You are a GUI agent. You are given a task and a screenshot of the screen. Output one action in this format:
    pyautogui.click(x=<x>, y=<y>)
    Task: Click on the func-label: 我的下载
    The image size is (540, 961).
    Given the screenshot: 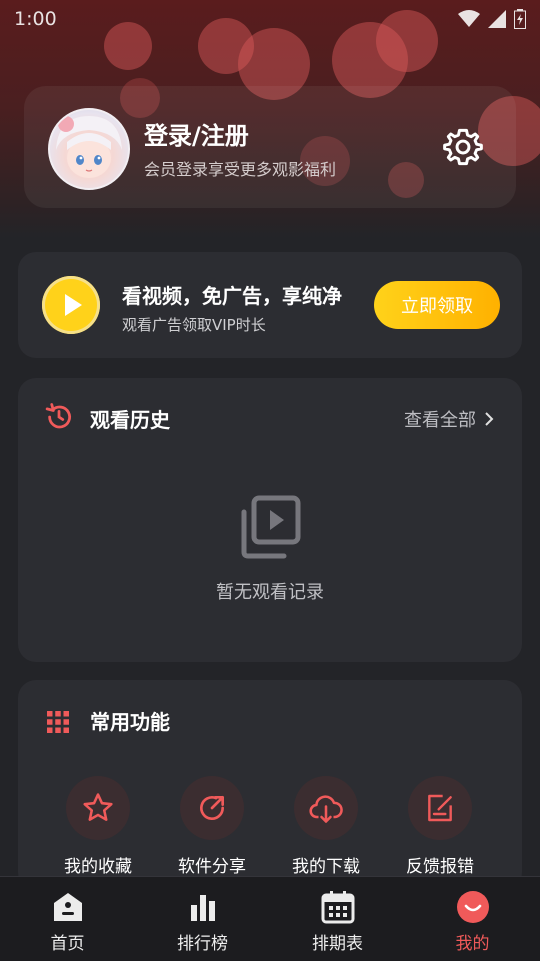 What is the action you would take?
    pyautogui.click(x=326, y=867)
    